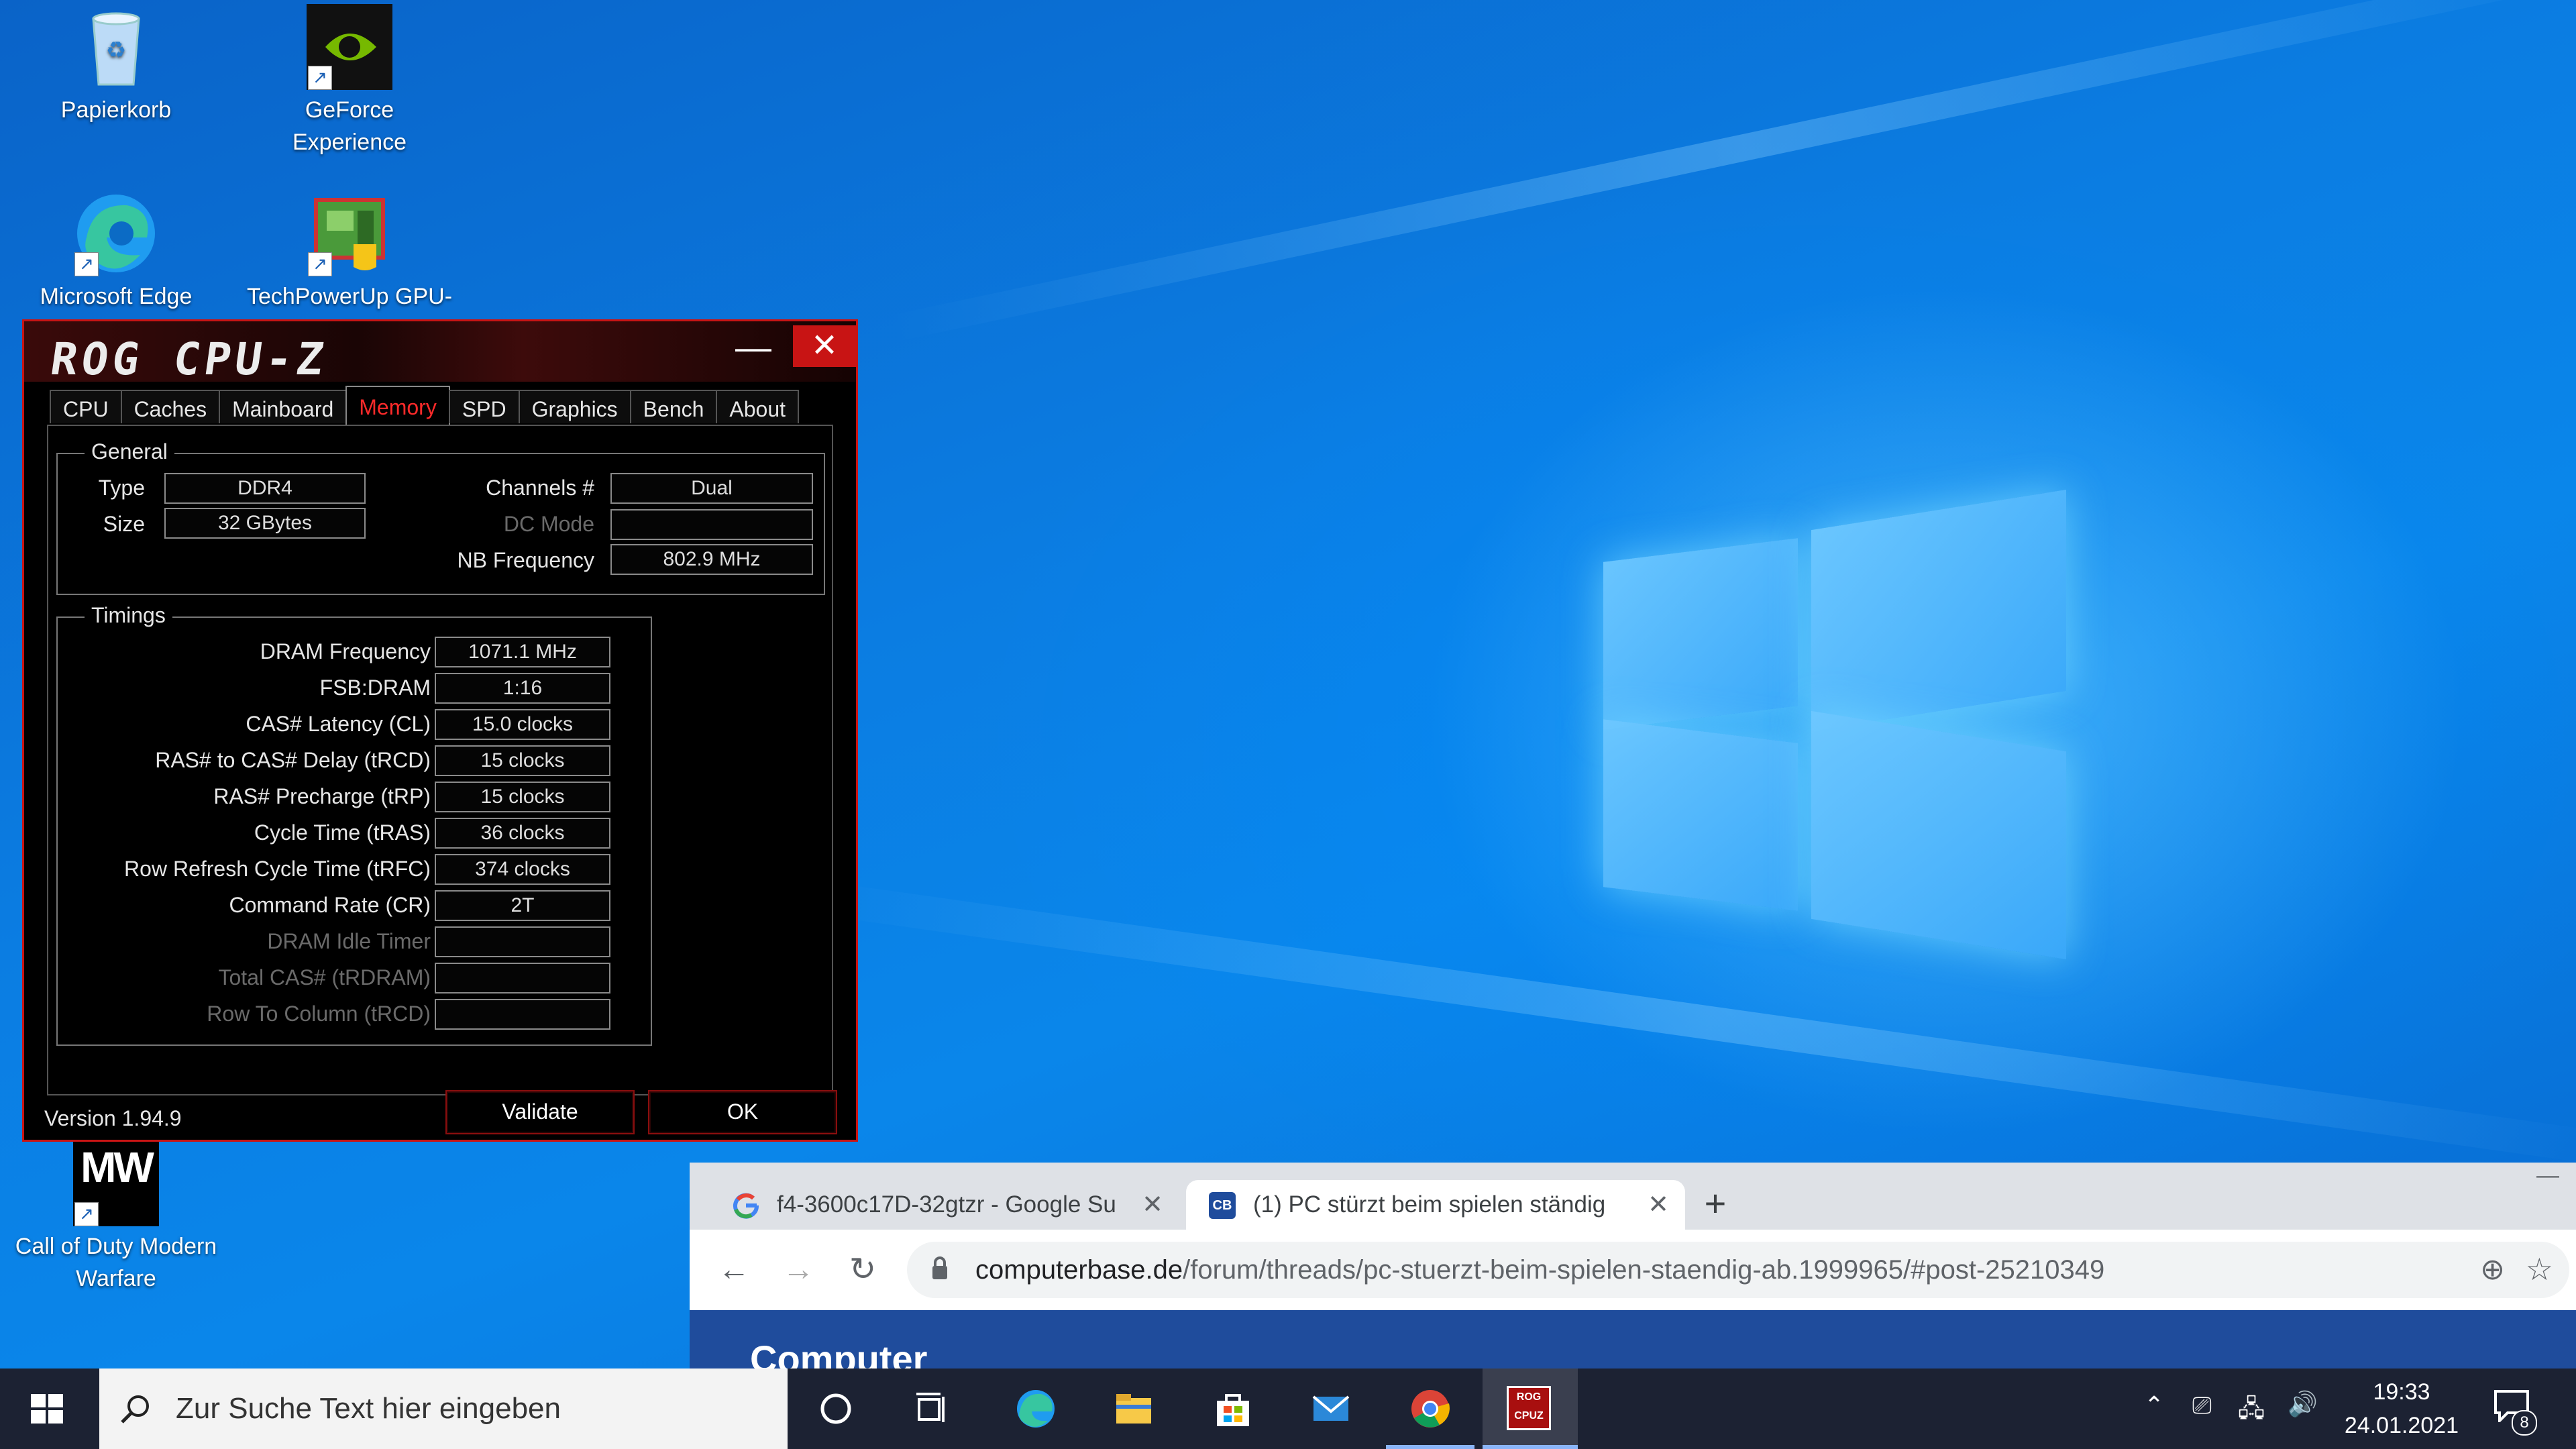 The height and width of the screenshot is (1449, 2576). I want to click on nb-frequency-label: NB Frequency, so click(525, 560).